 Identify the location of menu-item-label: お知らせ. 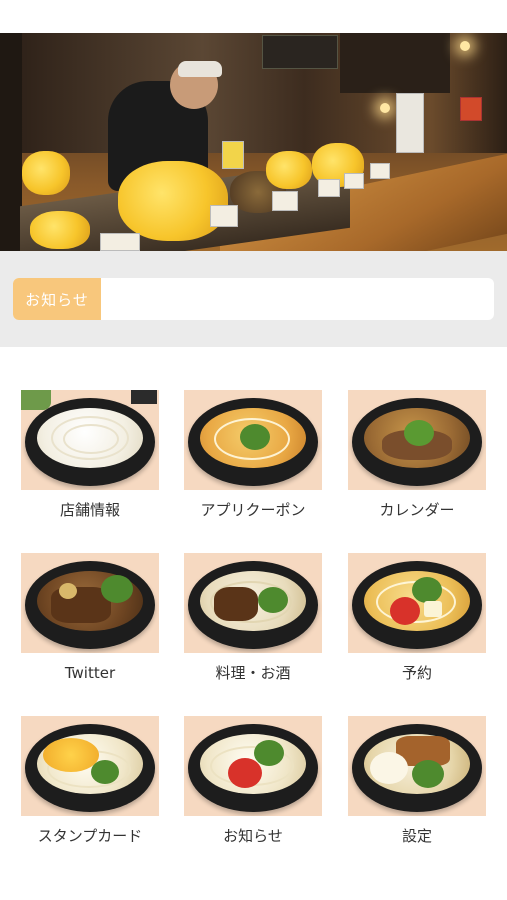
(253, 836).